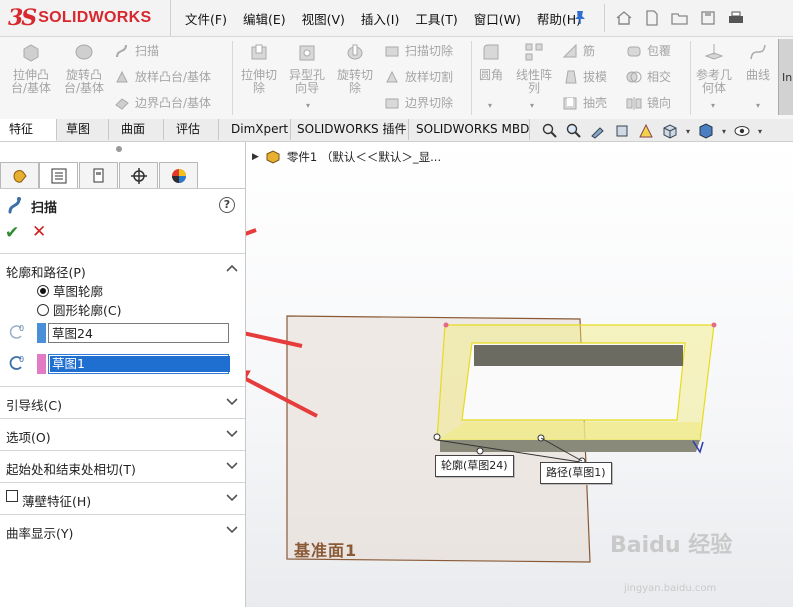  I want to click on profile-callout: 轮廓(草图24), so click(474, 466).